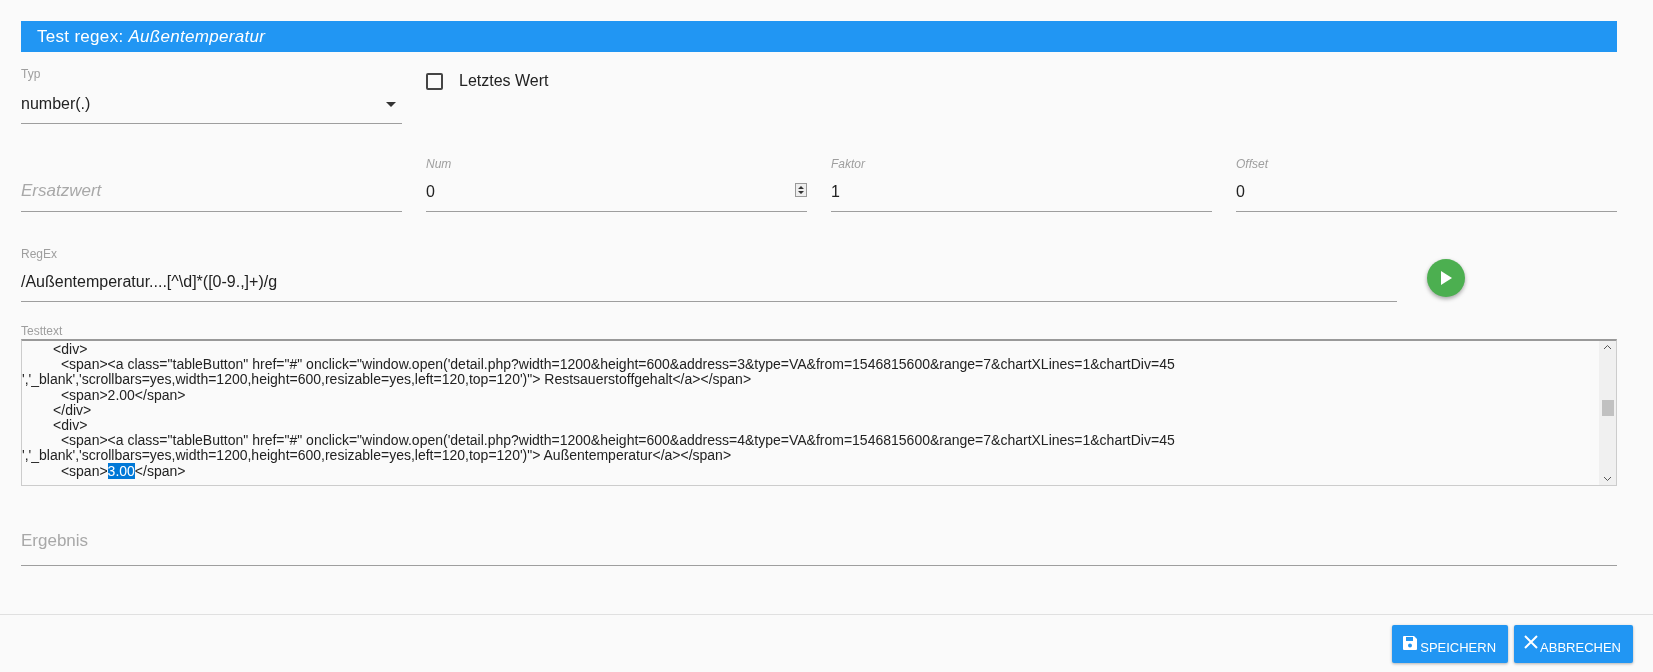 Image resolution: width=1653 pixels, height=672 pixels. Describe the element at coordinates (835, 192) in the screenshot. I see `field-value: 1` at that location.